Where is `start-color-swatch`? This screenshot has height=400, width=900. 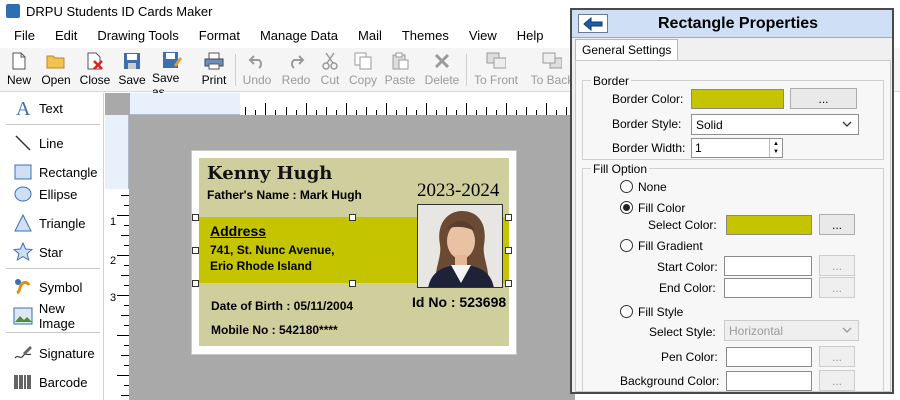
start-color-swatch is located at coordinates (768, 266).